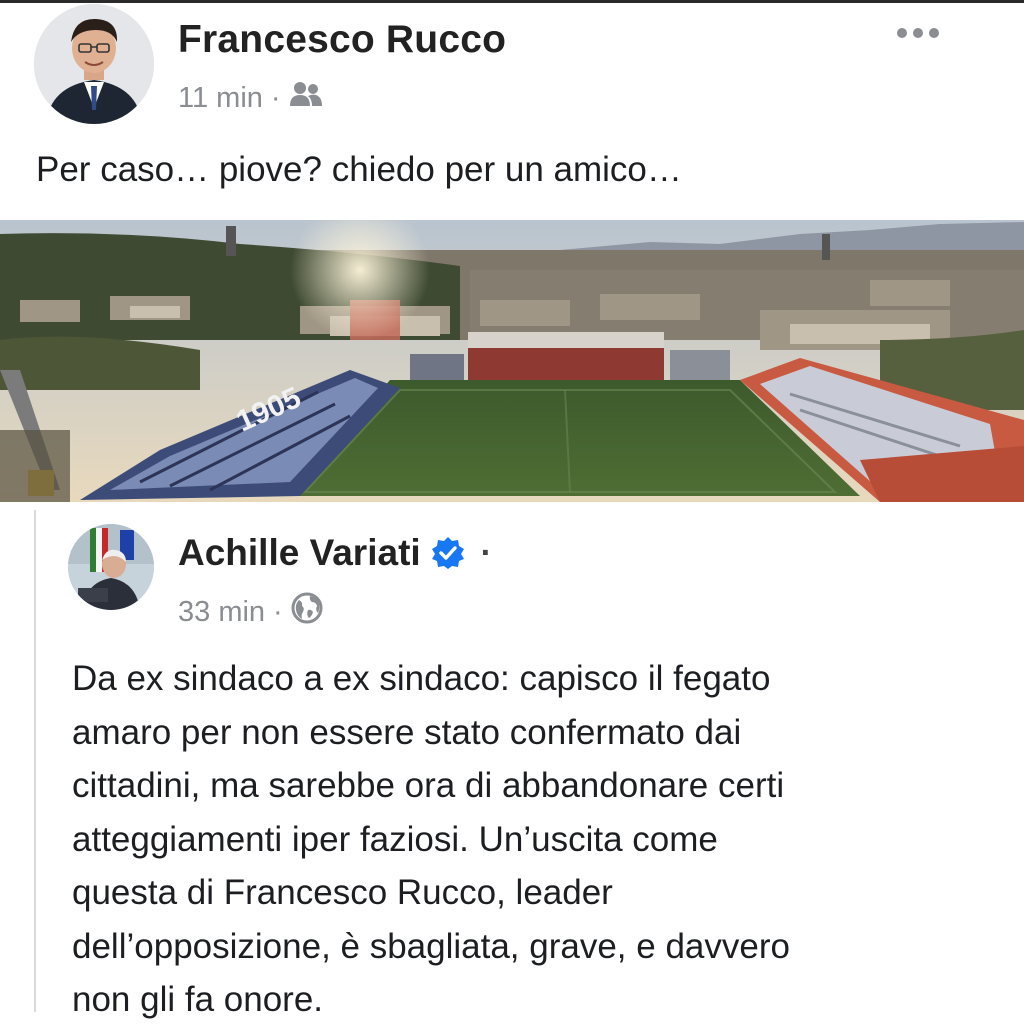 Image resolution: width=1024 pixels, height=1027 pixels. Describe the element at coordinates (902, 33) in the screenshot. I see `more-horizontal-icon` at that location.